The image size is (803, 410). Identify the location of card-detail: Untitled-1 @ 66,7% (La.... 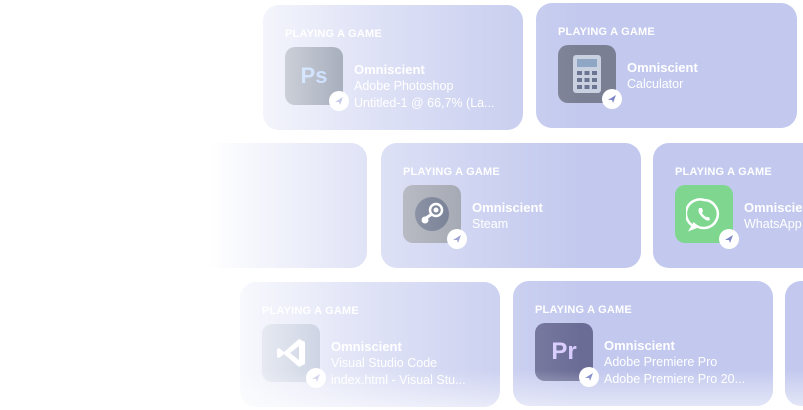
(424, 103).